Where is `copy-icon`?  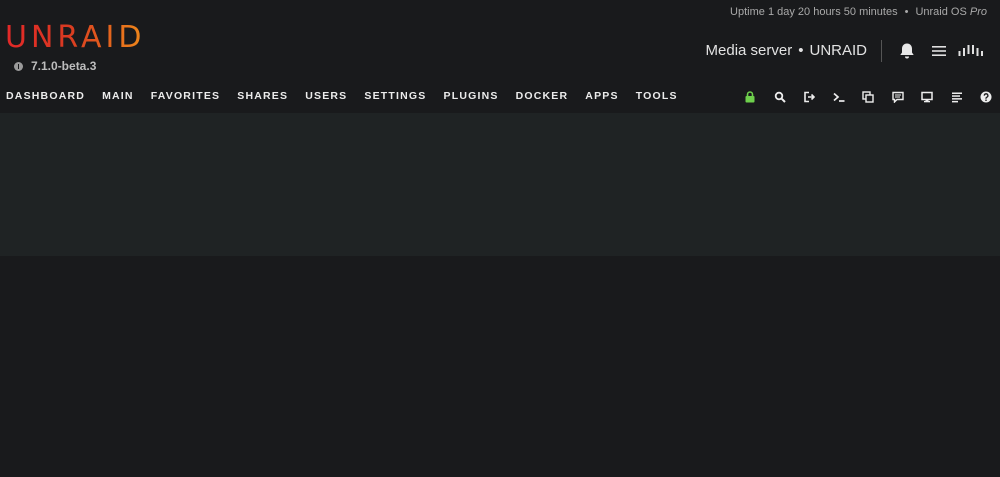
copy-icon is located at coordinates (868, 97).